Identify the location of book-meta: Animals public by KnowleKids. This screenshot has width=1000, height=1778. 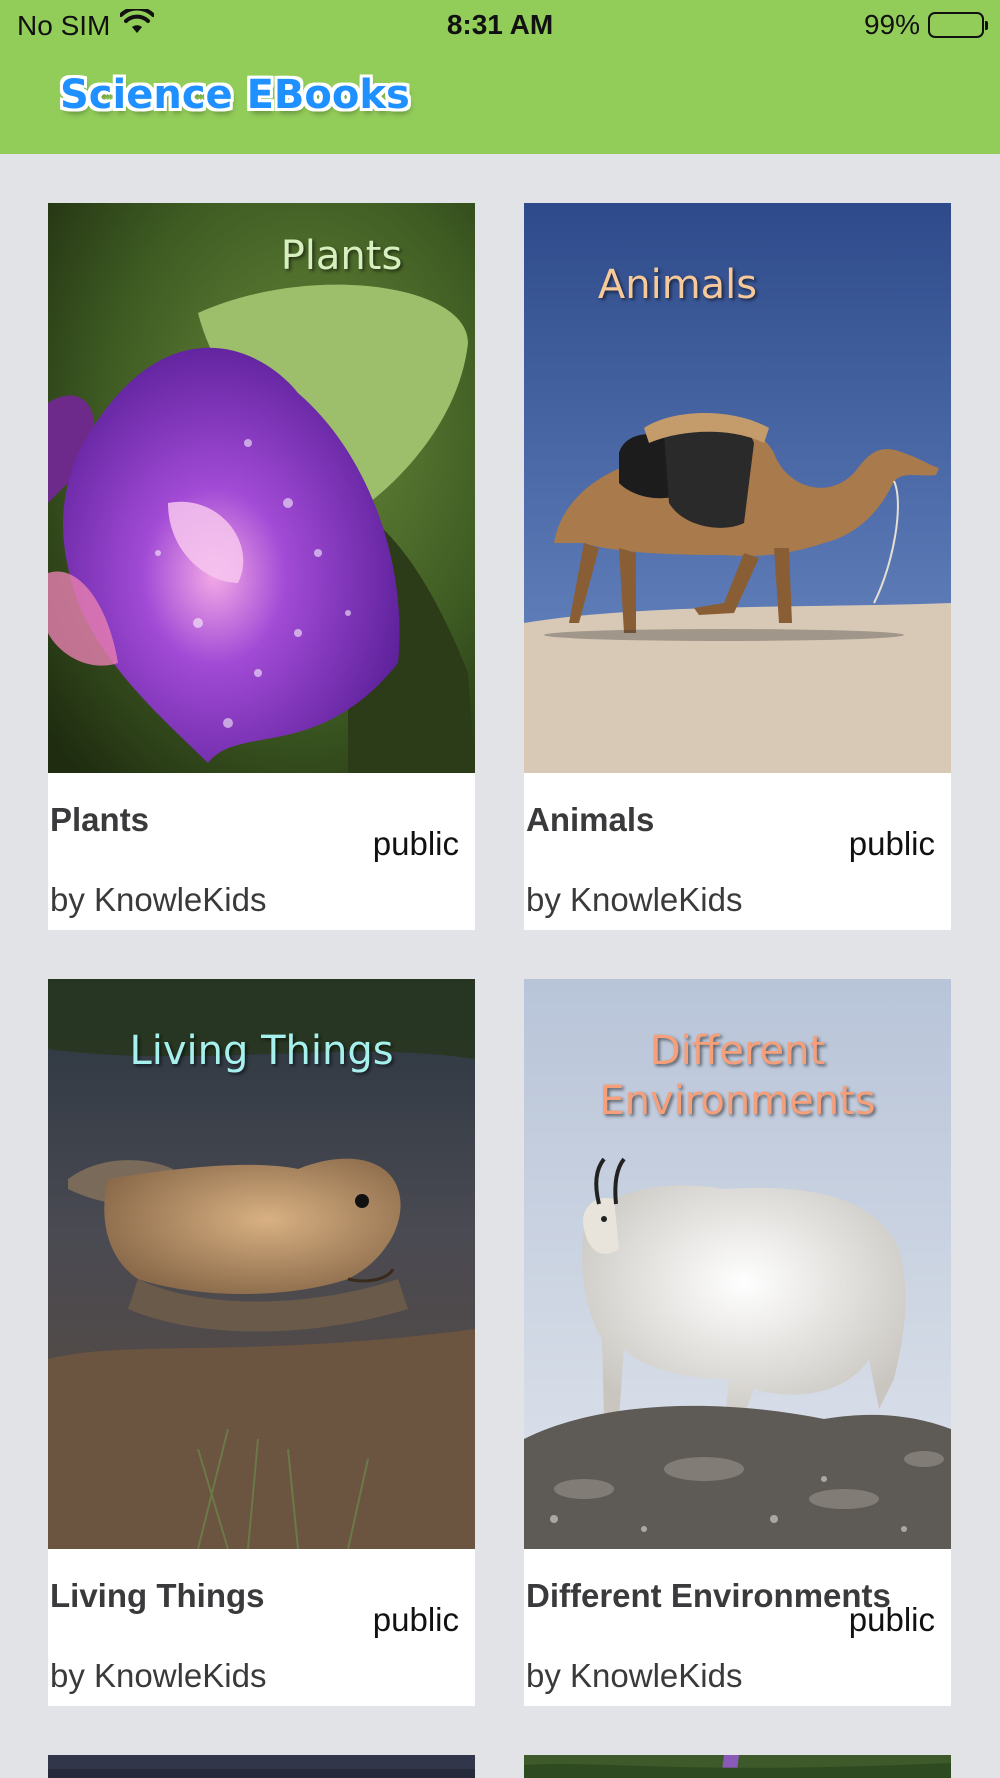
(737, 851).